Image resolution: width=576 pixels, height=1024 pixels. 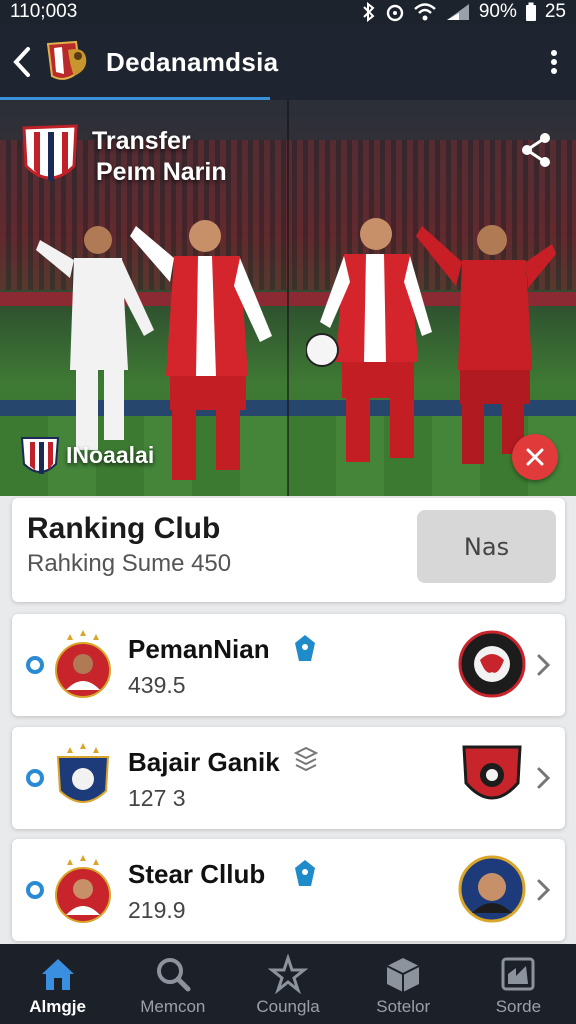 I want to click on nav-item-home: Almgje, so click(x=57, y=984).